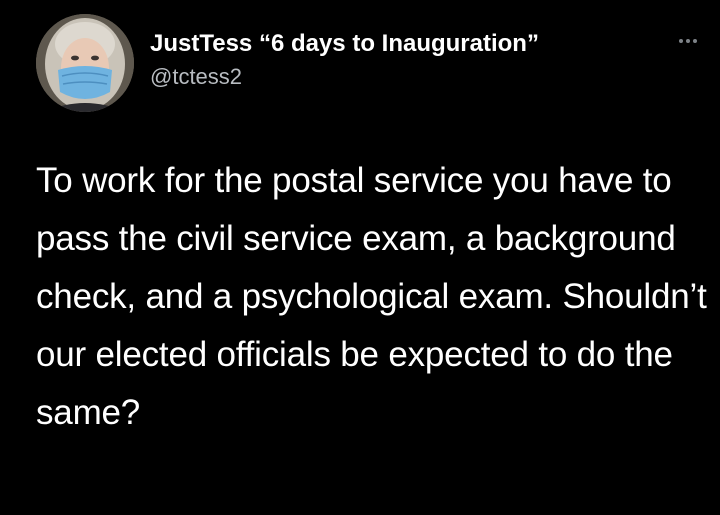  I want to click on avatar-image, so click(85, 63).